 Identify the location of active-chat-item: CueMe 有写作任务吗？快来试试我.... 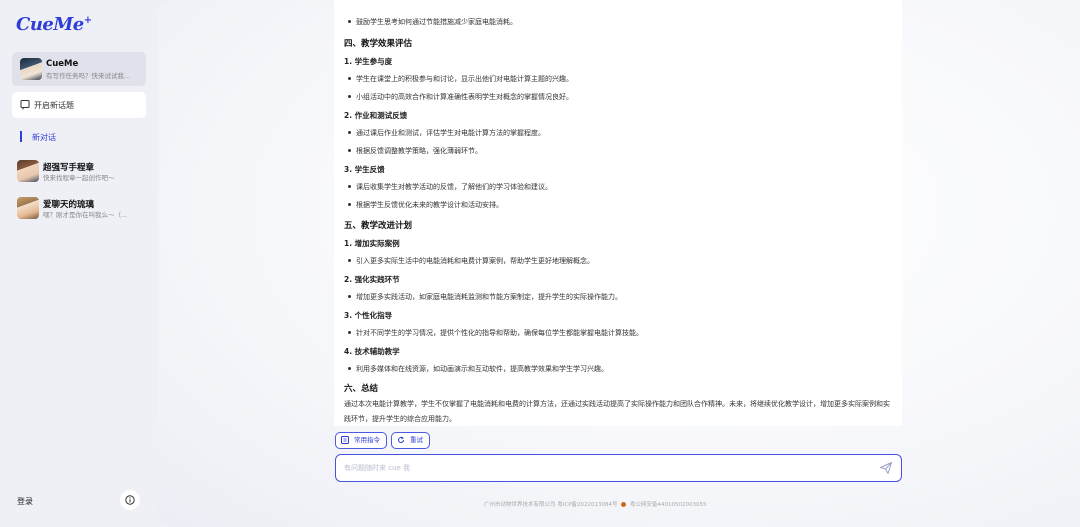
(79, 69).